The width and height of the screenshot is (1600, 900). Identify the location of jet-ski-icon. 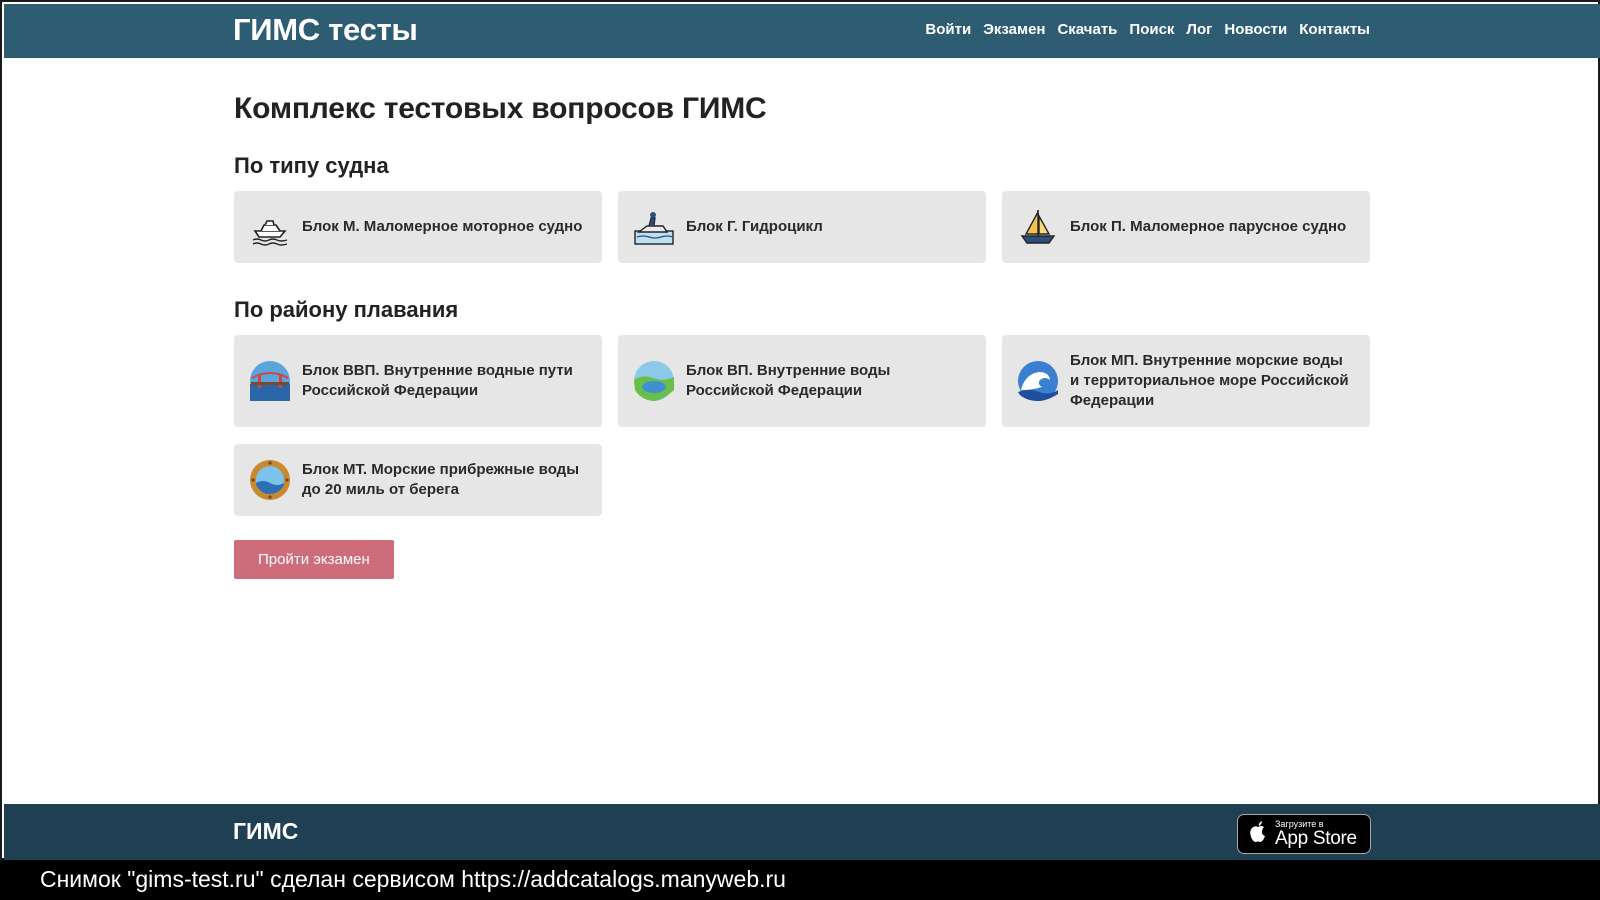
(654, 227).